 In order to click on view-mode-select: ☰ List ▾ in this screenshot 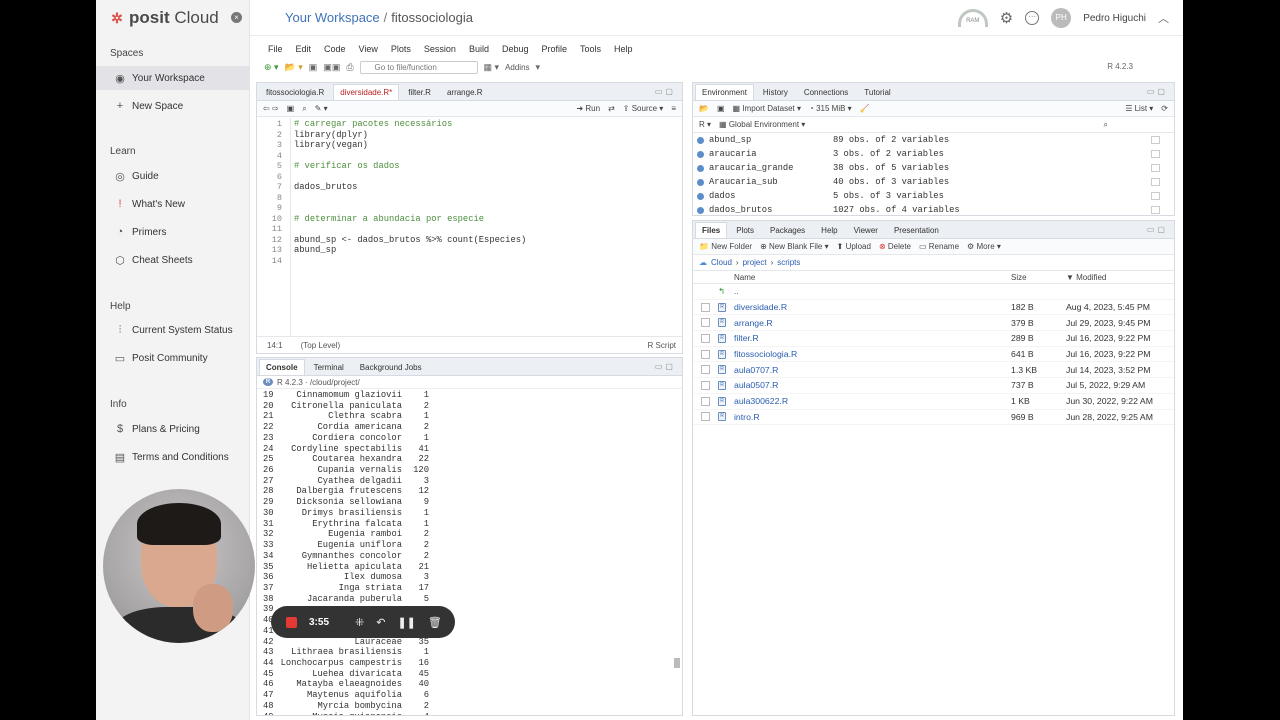, I will do `click(1139, 108)`.